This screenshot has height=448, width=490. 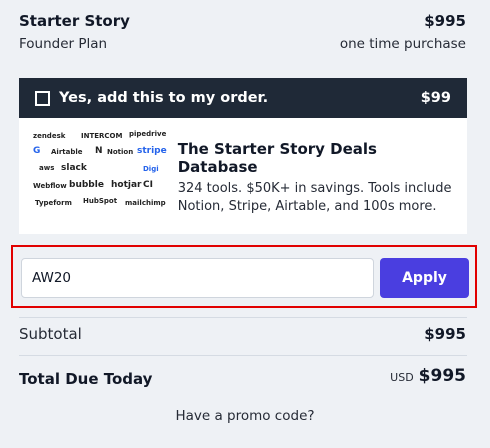 What do you see at coordinates (402, 377) in the screenshot?
I see `currency-code: USD` at bounding box center [402, 377].